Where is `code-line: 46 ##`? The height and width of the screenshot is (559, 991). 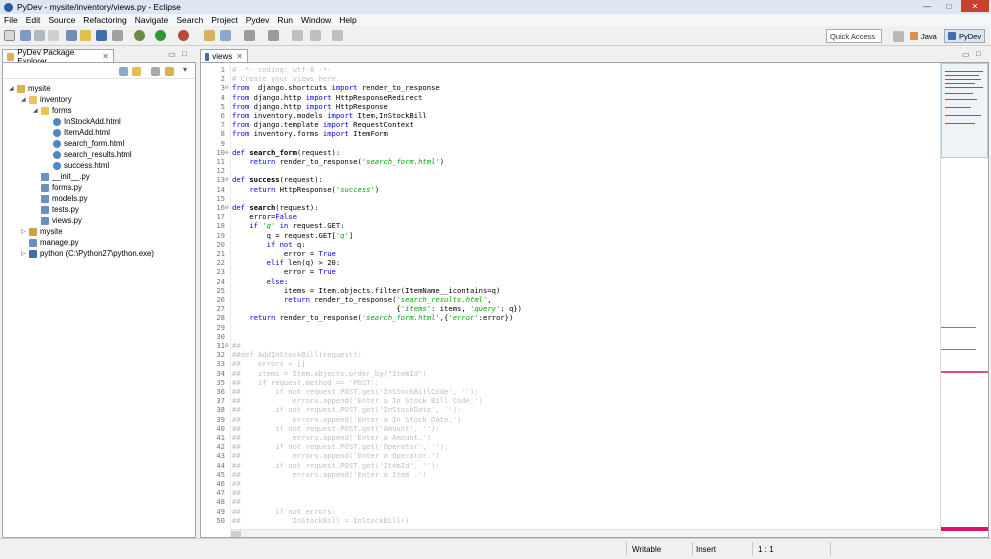 code-line: 46 ## is located at coordinates (570, 483).